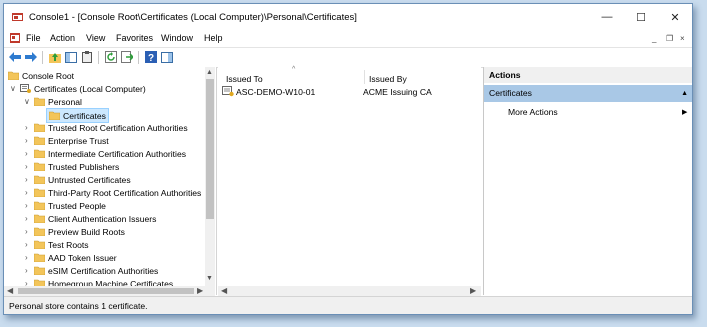  Describe the element at coordinates (68, 244) in the screenshot. I see `tree-node-label: Test Roots` at that location.